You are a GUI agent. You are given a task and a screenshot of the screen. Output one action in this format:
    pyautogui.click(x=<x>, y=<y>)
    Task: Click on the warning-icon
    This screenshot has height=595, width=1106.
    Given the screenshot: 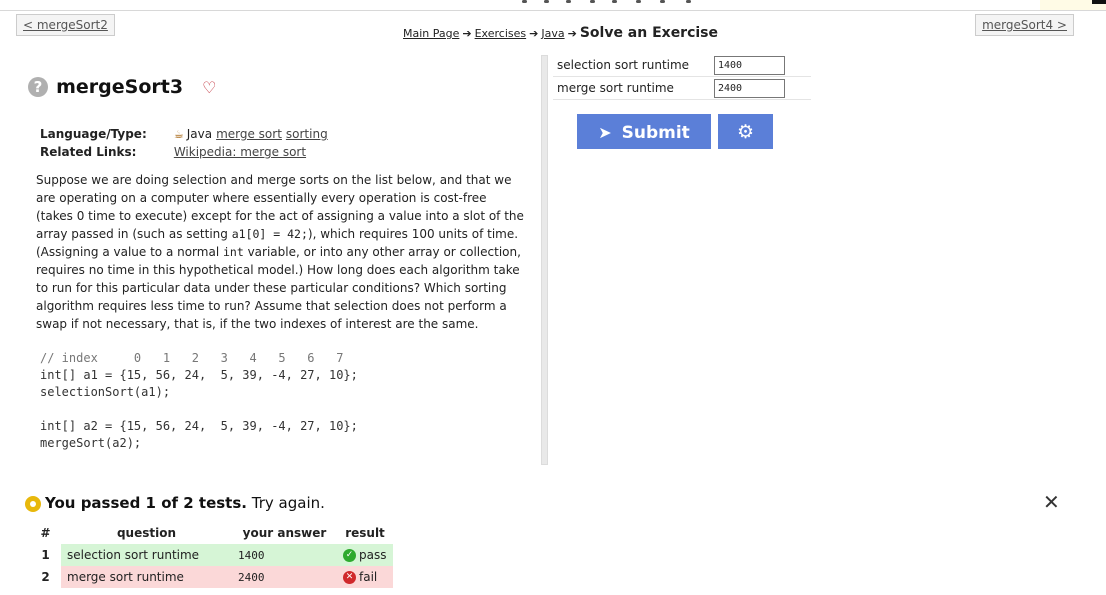 What is the action you would take?
    pyautogui.click(x=33, y=503)
    